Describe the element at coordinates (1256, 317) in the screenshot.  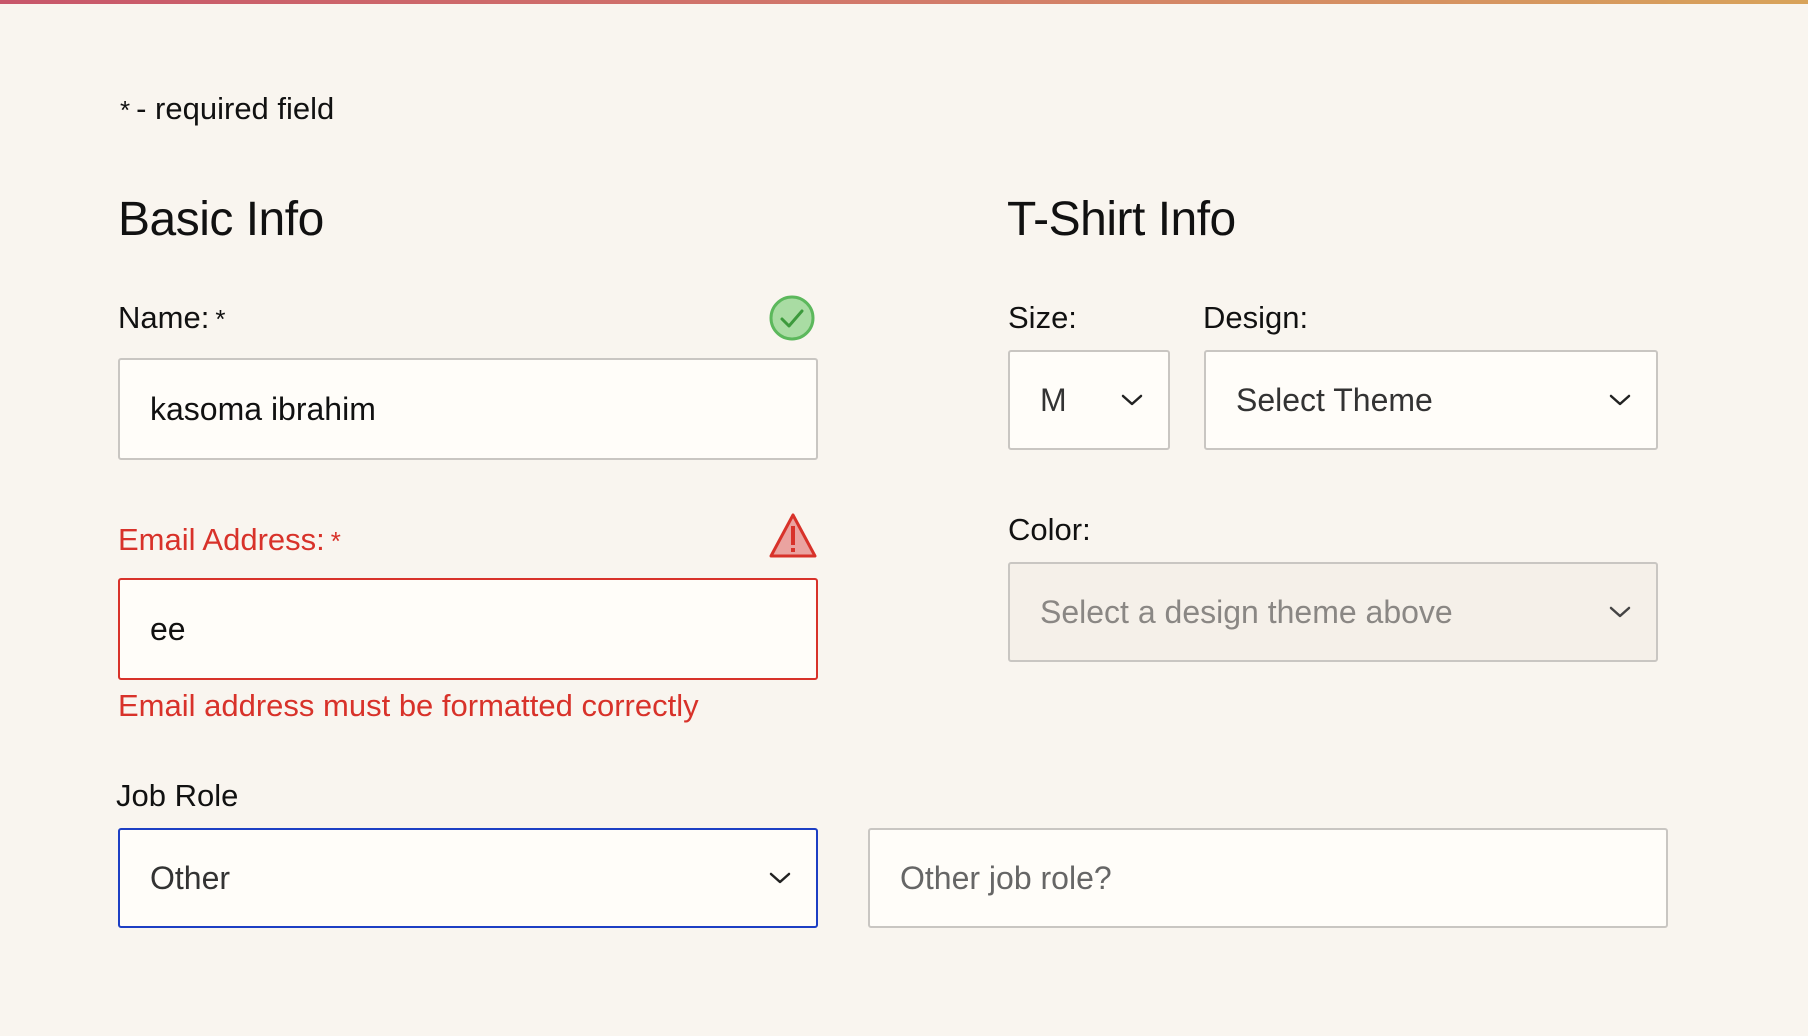
I see `design-label: Design:` at that location.